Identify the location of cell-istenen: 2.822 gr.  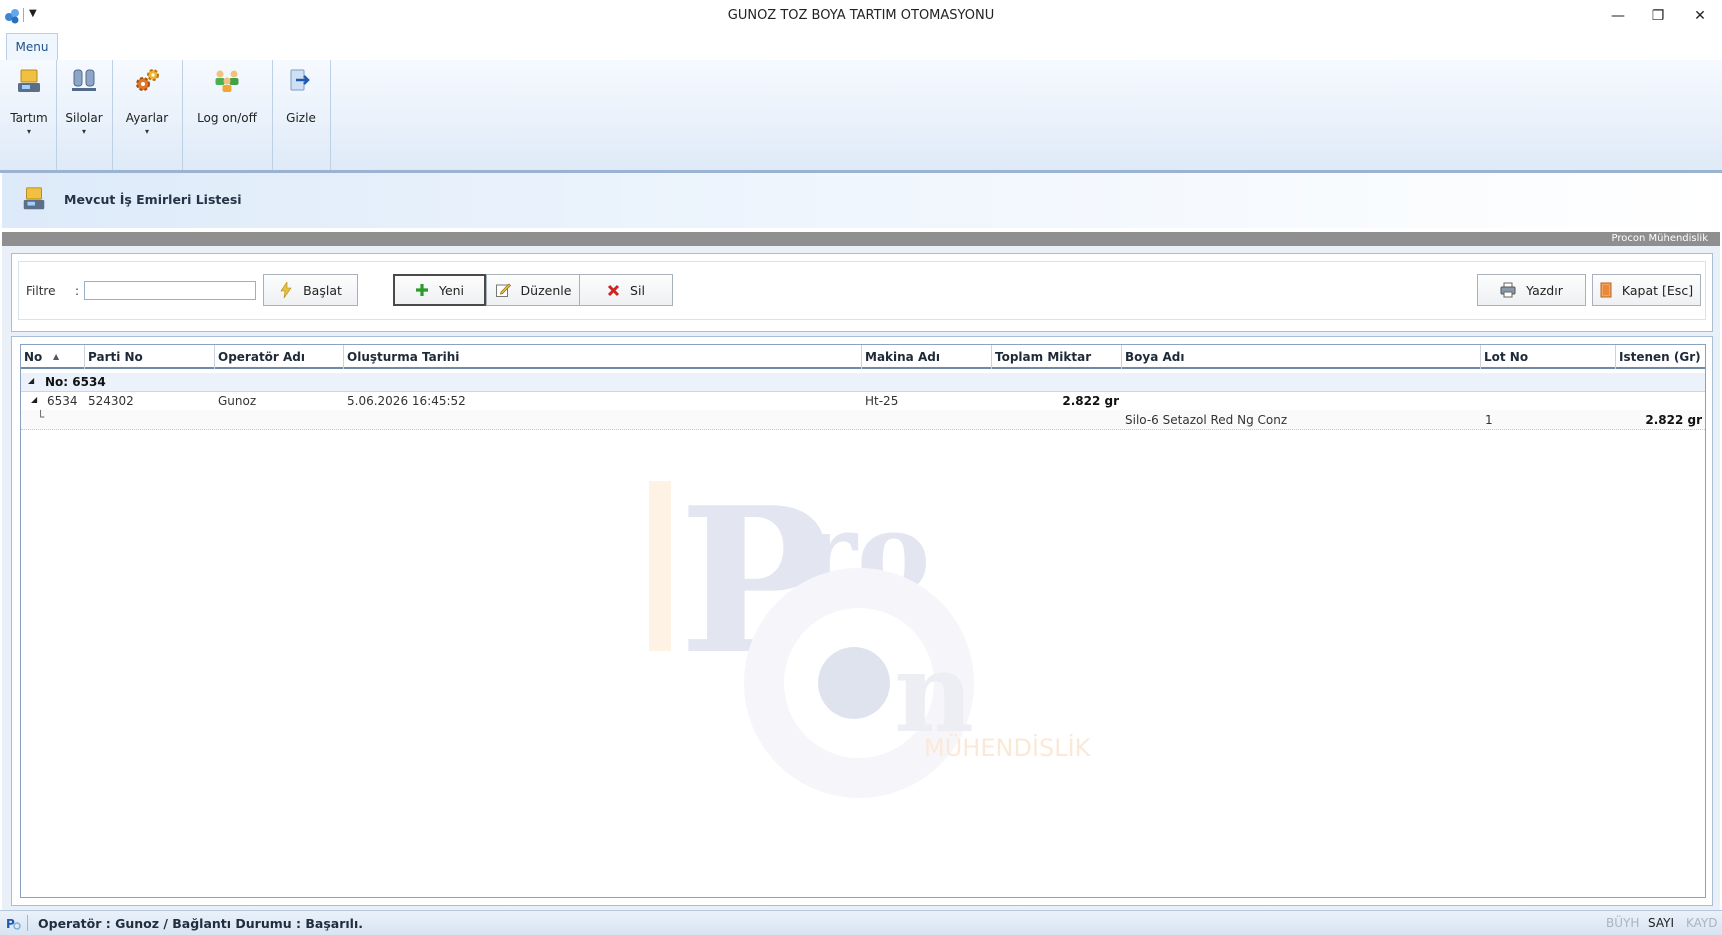
(1673, 420).